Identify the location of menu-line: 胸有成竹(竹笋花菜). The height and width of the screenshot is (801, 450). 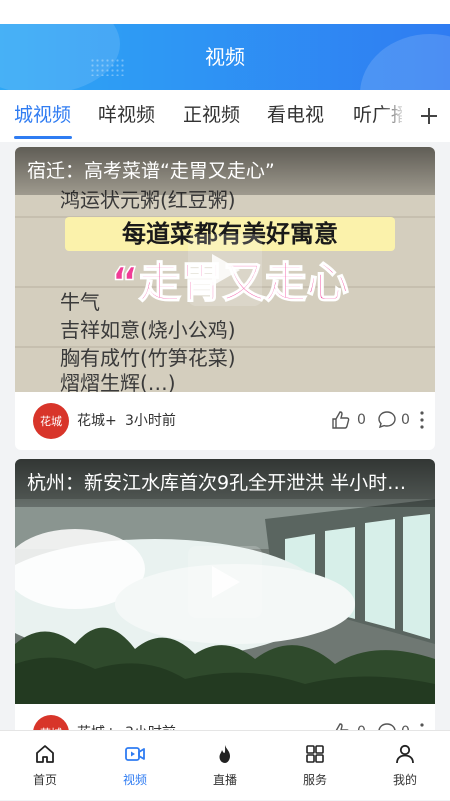
(148, 358).